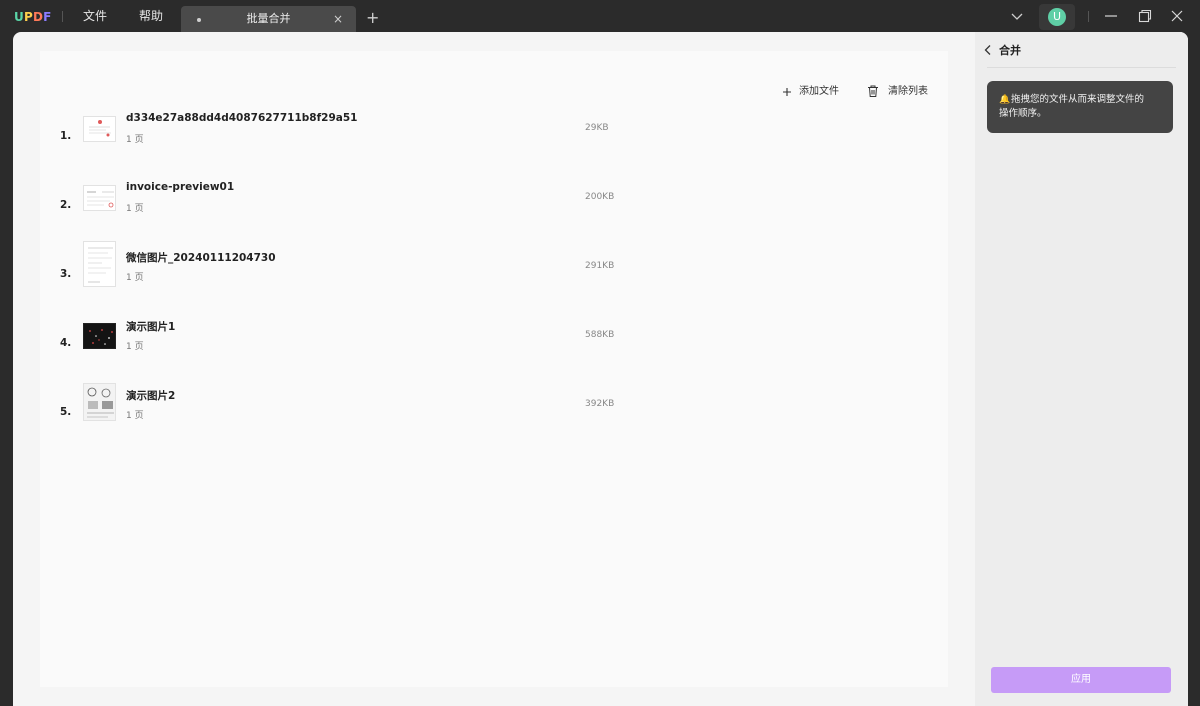 The height and width of the screenshot is (706, 1200). Describe the element at coordinates (19, 17) in the screenshot. I see `logo-letter-u: U` at that location.